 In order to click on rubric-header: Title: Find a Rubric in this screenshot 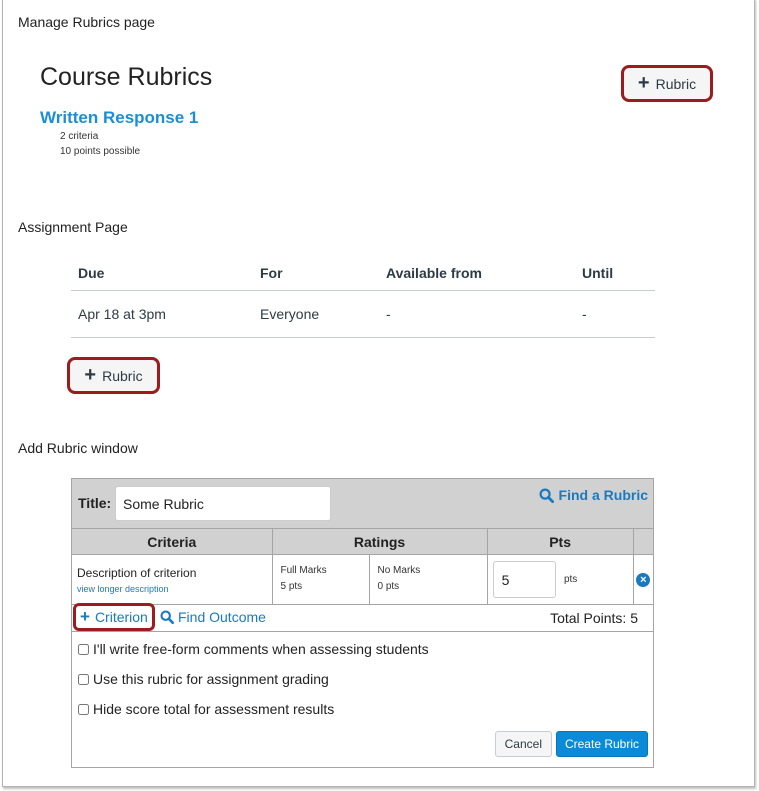, I will do `click(362, 503)`.